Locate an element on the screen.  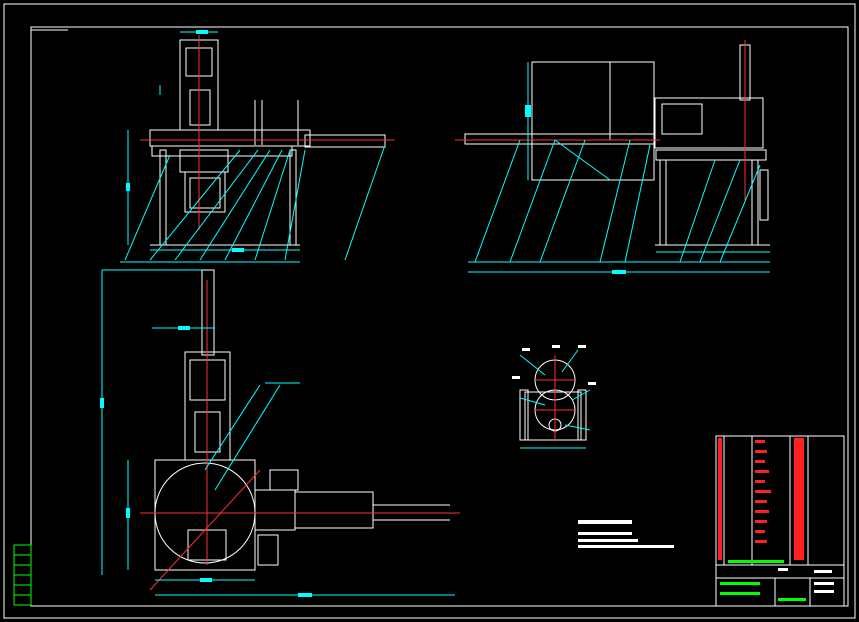
title-block-white-marks is located at coordinates (806, 580).